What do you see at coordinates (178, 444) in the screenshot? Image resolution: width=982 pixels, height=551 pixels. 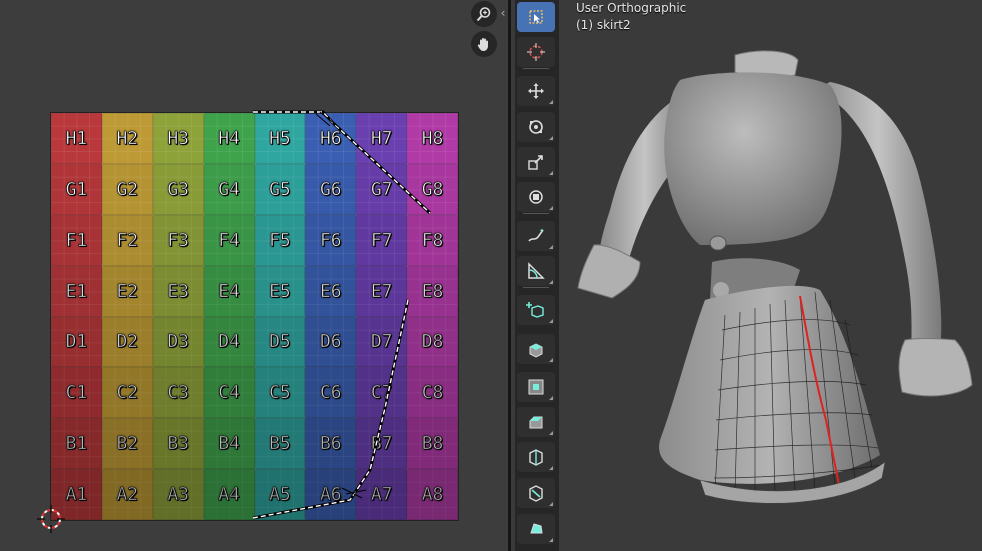 I see `uv-cell-b3: B3` at bounding box center [178, 444].